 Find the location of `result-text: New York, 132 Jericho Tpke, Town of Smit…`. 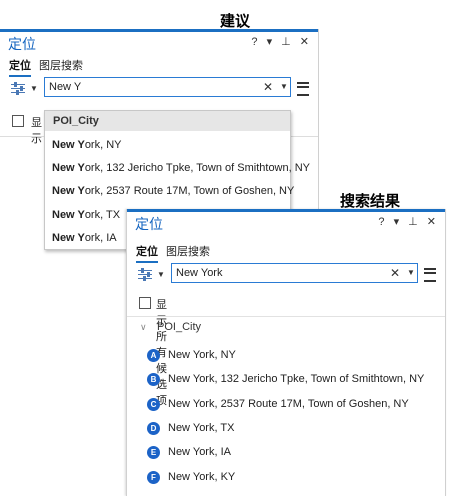

result-text: New York, 132 Jericho Tpke, Town of Smit… is located at coordinates (296, 379).